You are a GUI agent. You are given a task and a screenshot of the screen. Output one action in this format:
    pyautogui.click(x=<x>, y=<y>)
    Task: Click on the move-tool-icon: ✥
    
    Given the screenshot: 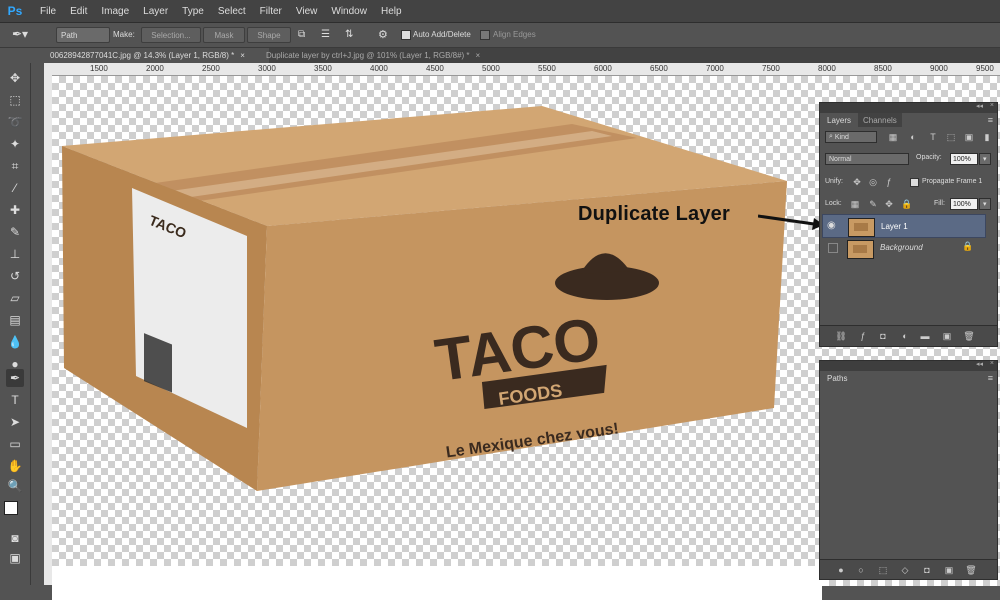 What is the action you would take?
    pyautogui.click(x=15, y=78)
    